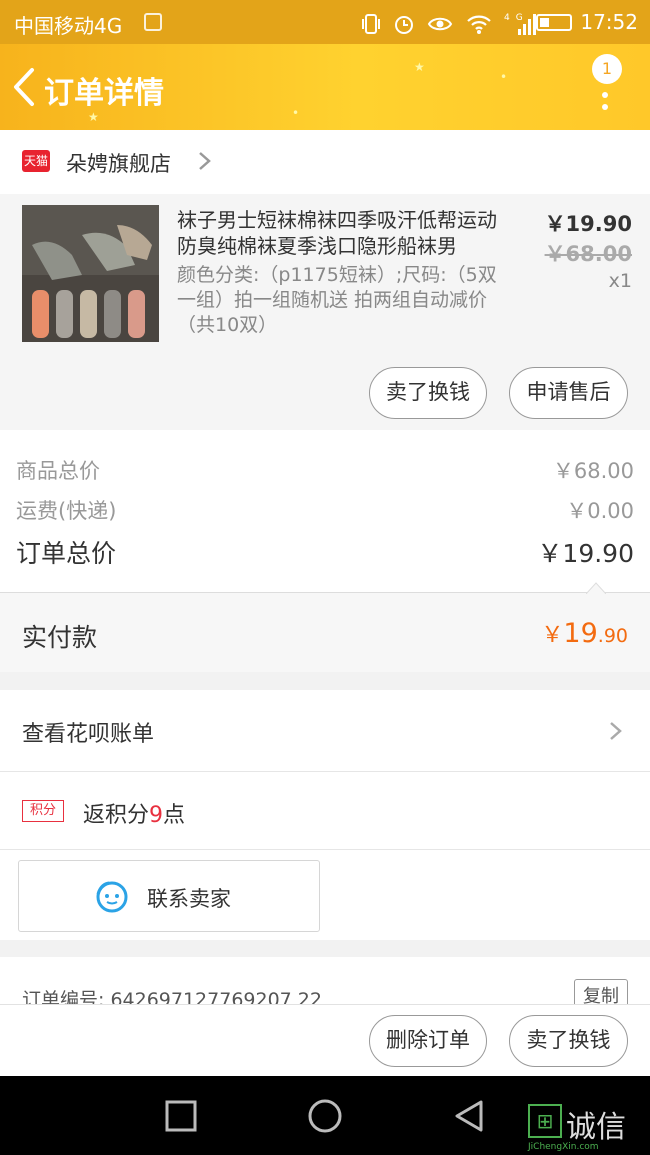  What do you see at coordinates (596, 588) in the screenshot?
I see `caret-up-icon` at bounding box center [596, 588].